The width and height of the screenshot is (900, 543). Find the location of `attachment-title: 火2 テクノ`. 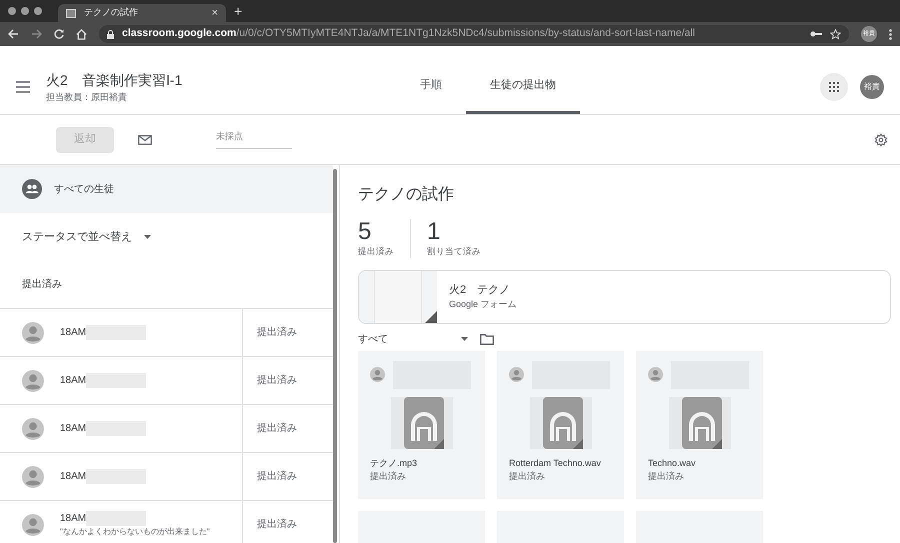

attachment-title: 火2 テクノ is located at coordinates (480, 290).